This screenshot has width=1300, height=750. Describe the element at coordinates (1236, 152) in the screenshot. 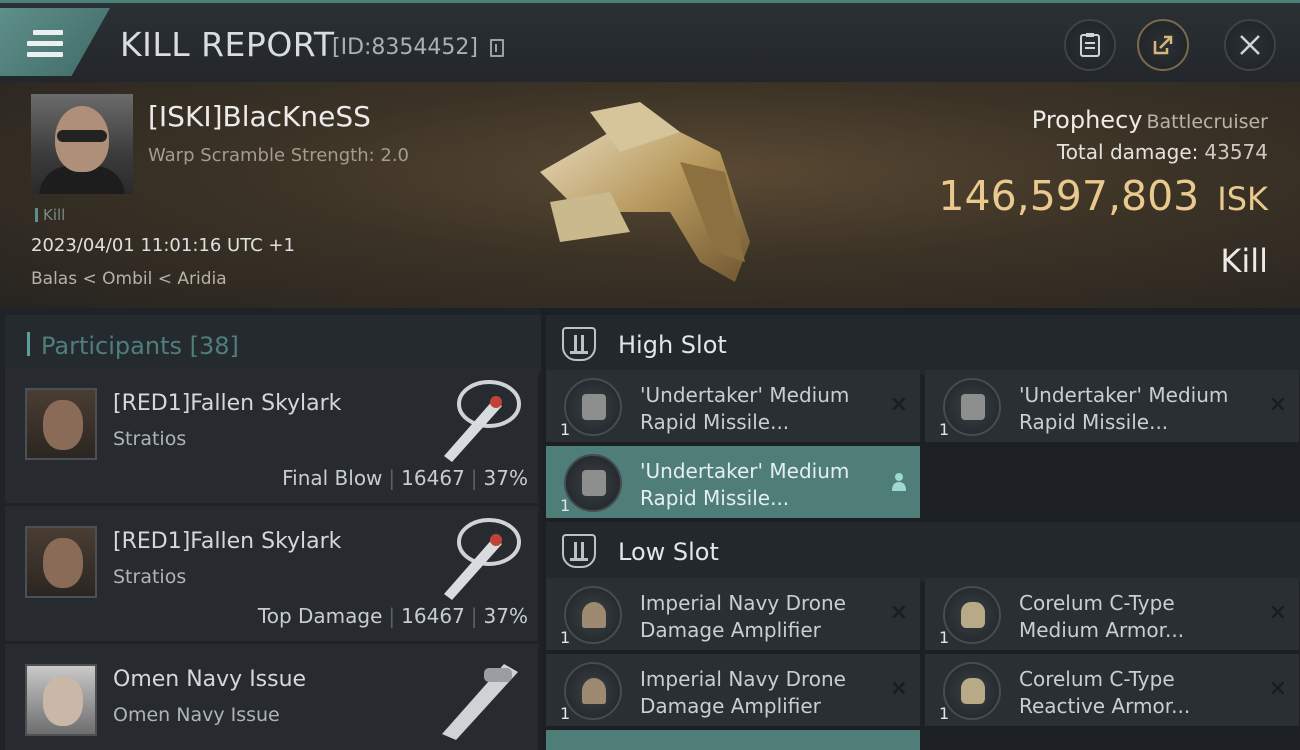

I see `total-damage-value: 43574` at that location.